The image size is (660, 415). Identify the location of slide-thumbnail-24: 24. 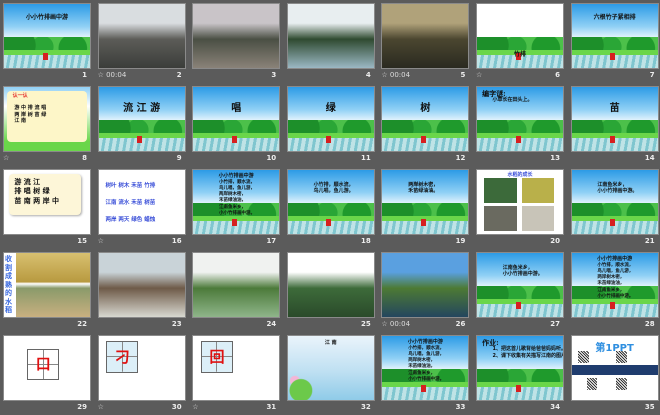
(236, 292).